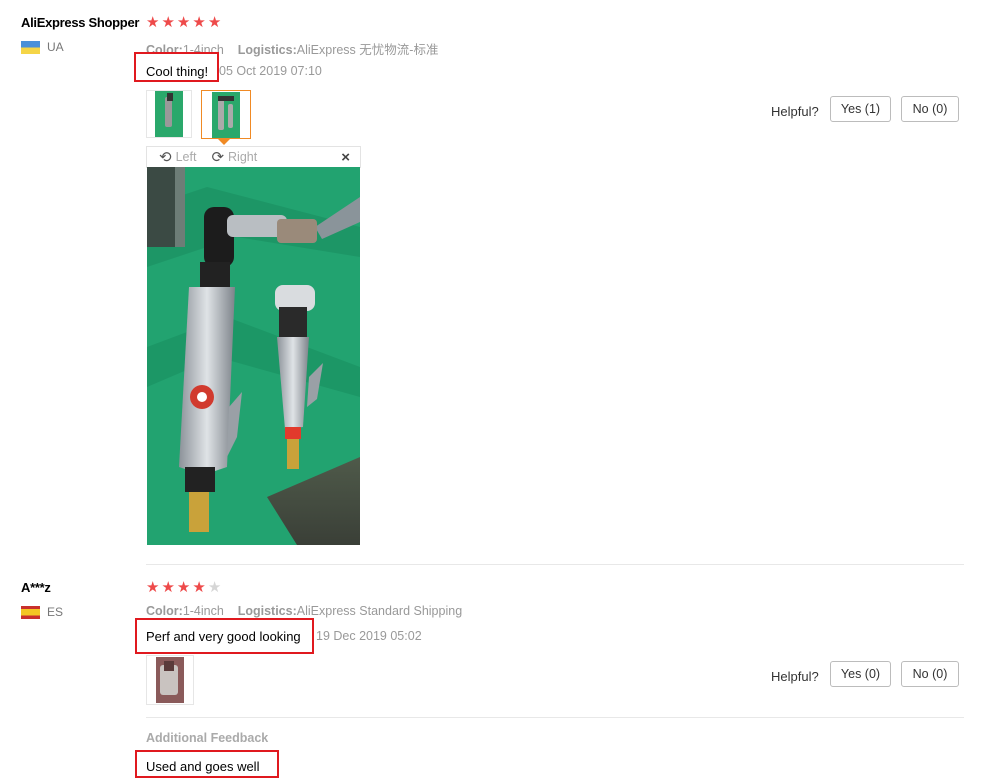 This screenshot has height=783, width=984. I want to click on review-text: Perf and very good looking, so click(223, 636).